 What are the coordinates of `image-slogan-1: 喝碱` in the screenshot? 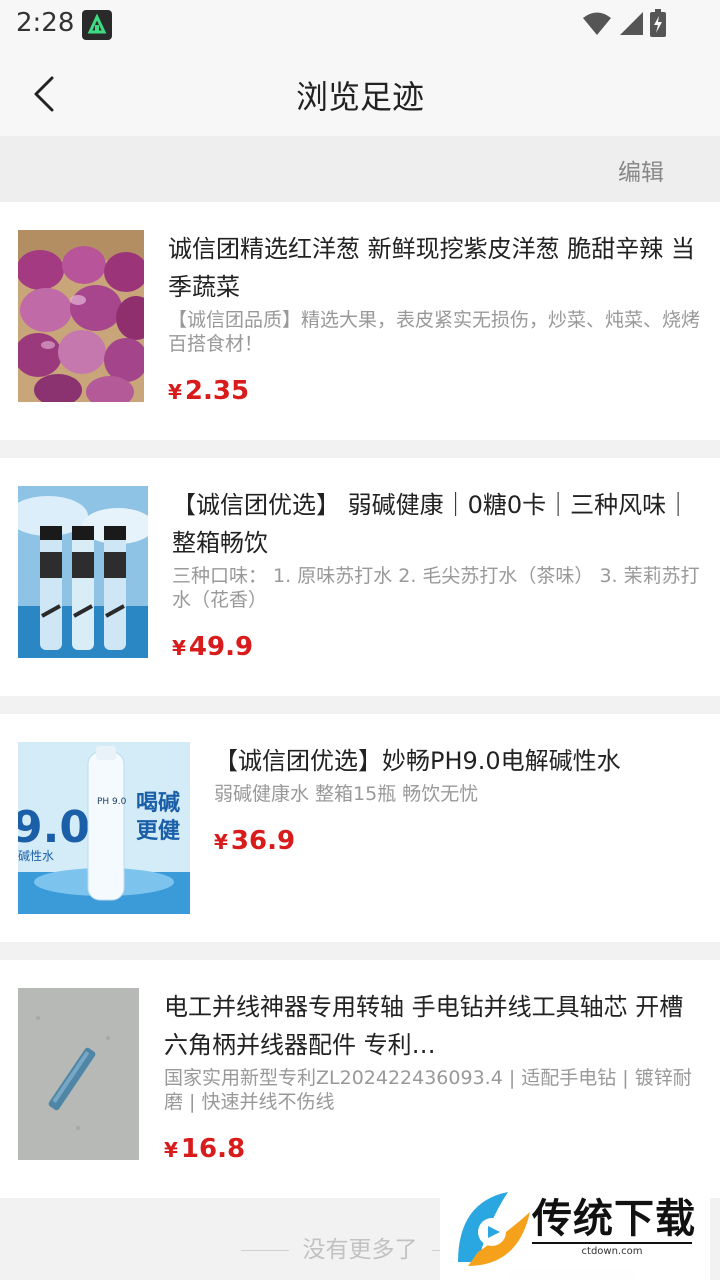 It's located at (158, 803).